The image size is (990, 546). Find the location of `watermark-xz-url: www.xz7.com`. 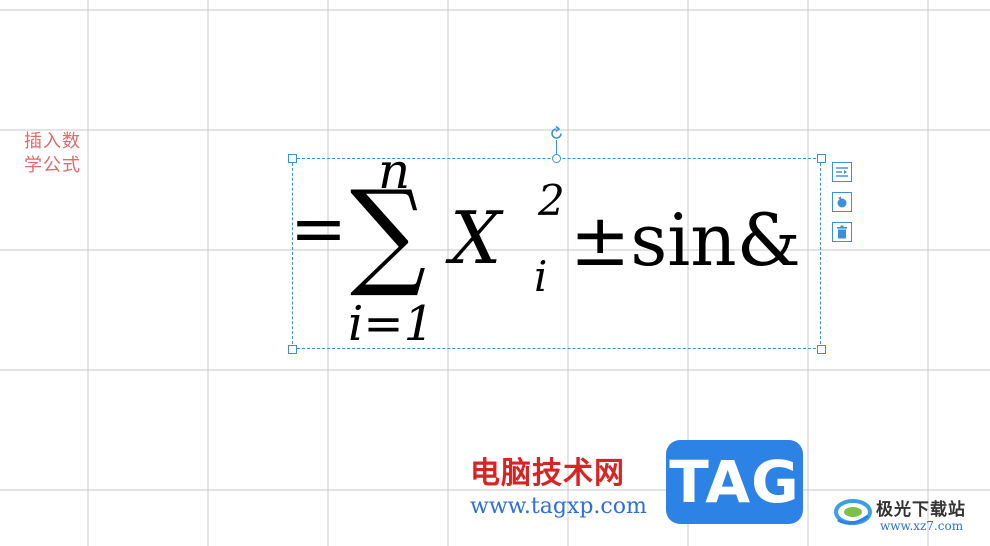

watermark-xz-url: www.xz7.com is located at coordinates (922, 526).